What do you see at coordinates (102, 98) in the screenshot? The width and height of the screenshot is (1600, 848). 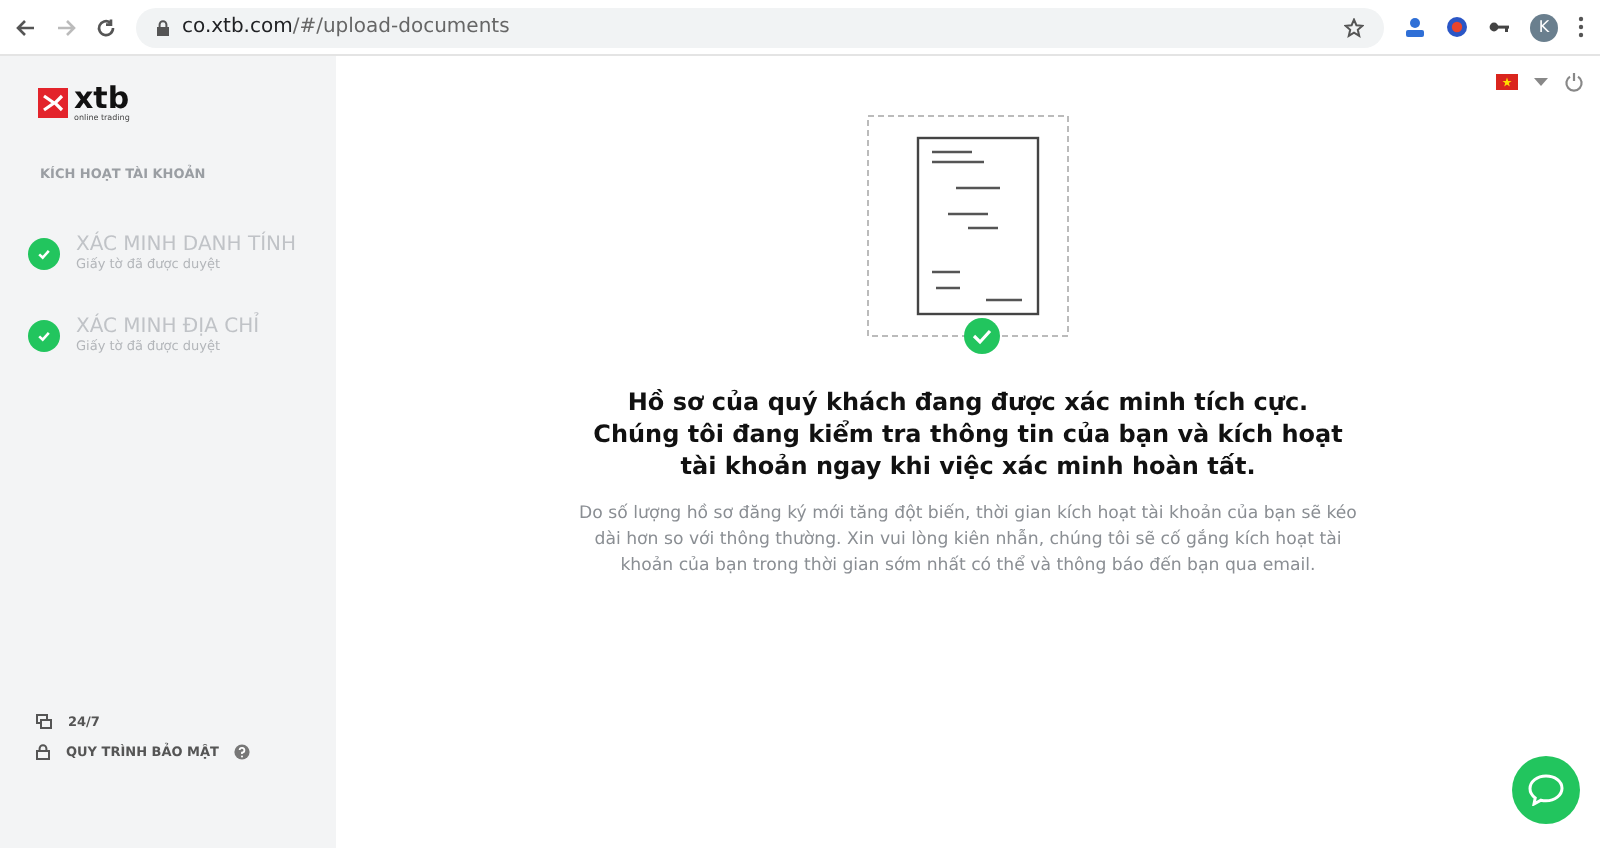 I see `logo-text: xtb` at bounding box center [102, 98].